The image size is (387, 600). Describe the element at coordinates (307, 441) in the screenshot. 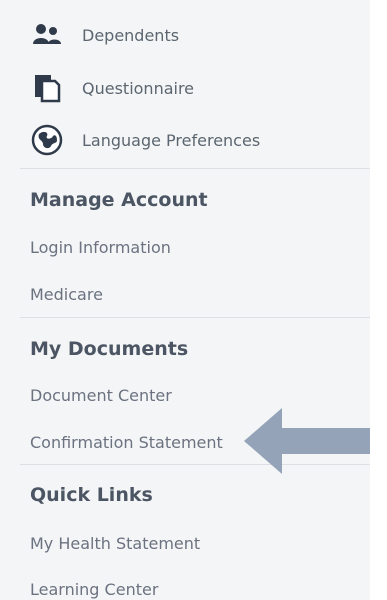

I see `pointer-arrow-icon` at that location.